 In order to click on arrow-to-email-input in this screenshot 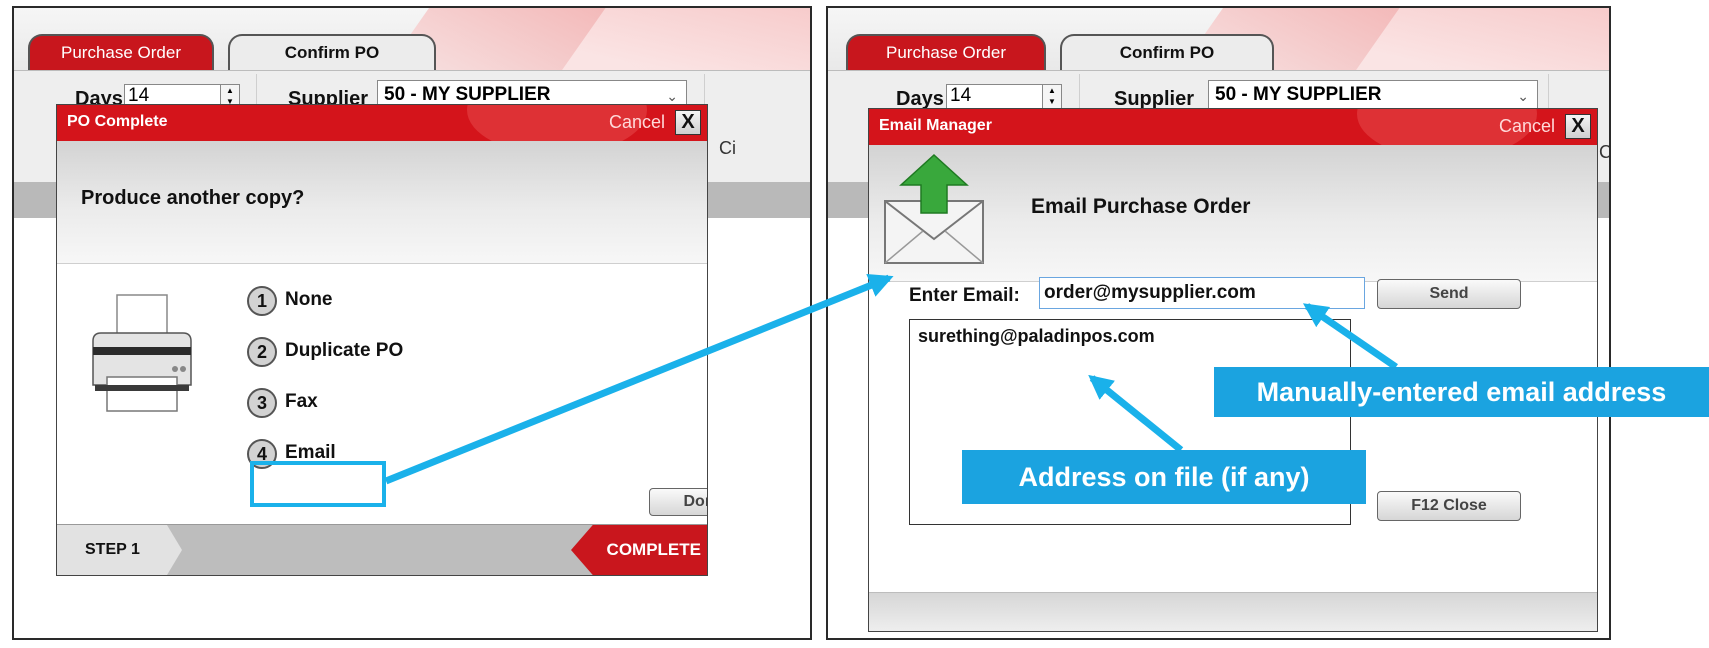, I will do `click(1350, 336)`.